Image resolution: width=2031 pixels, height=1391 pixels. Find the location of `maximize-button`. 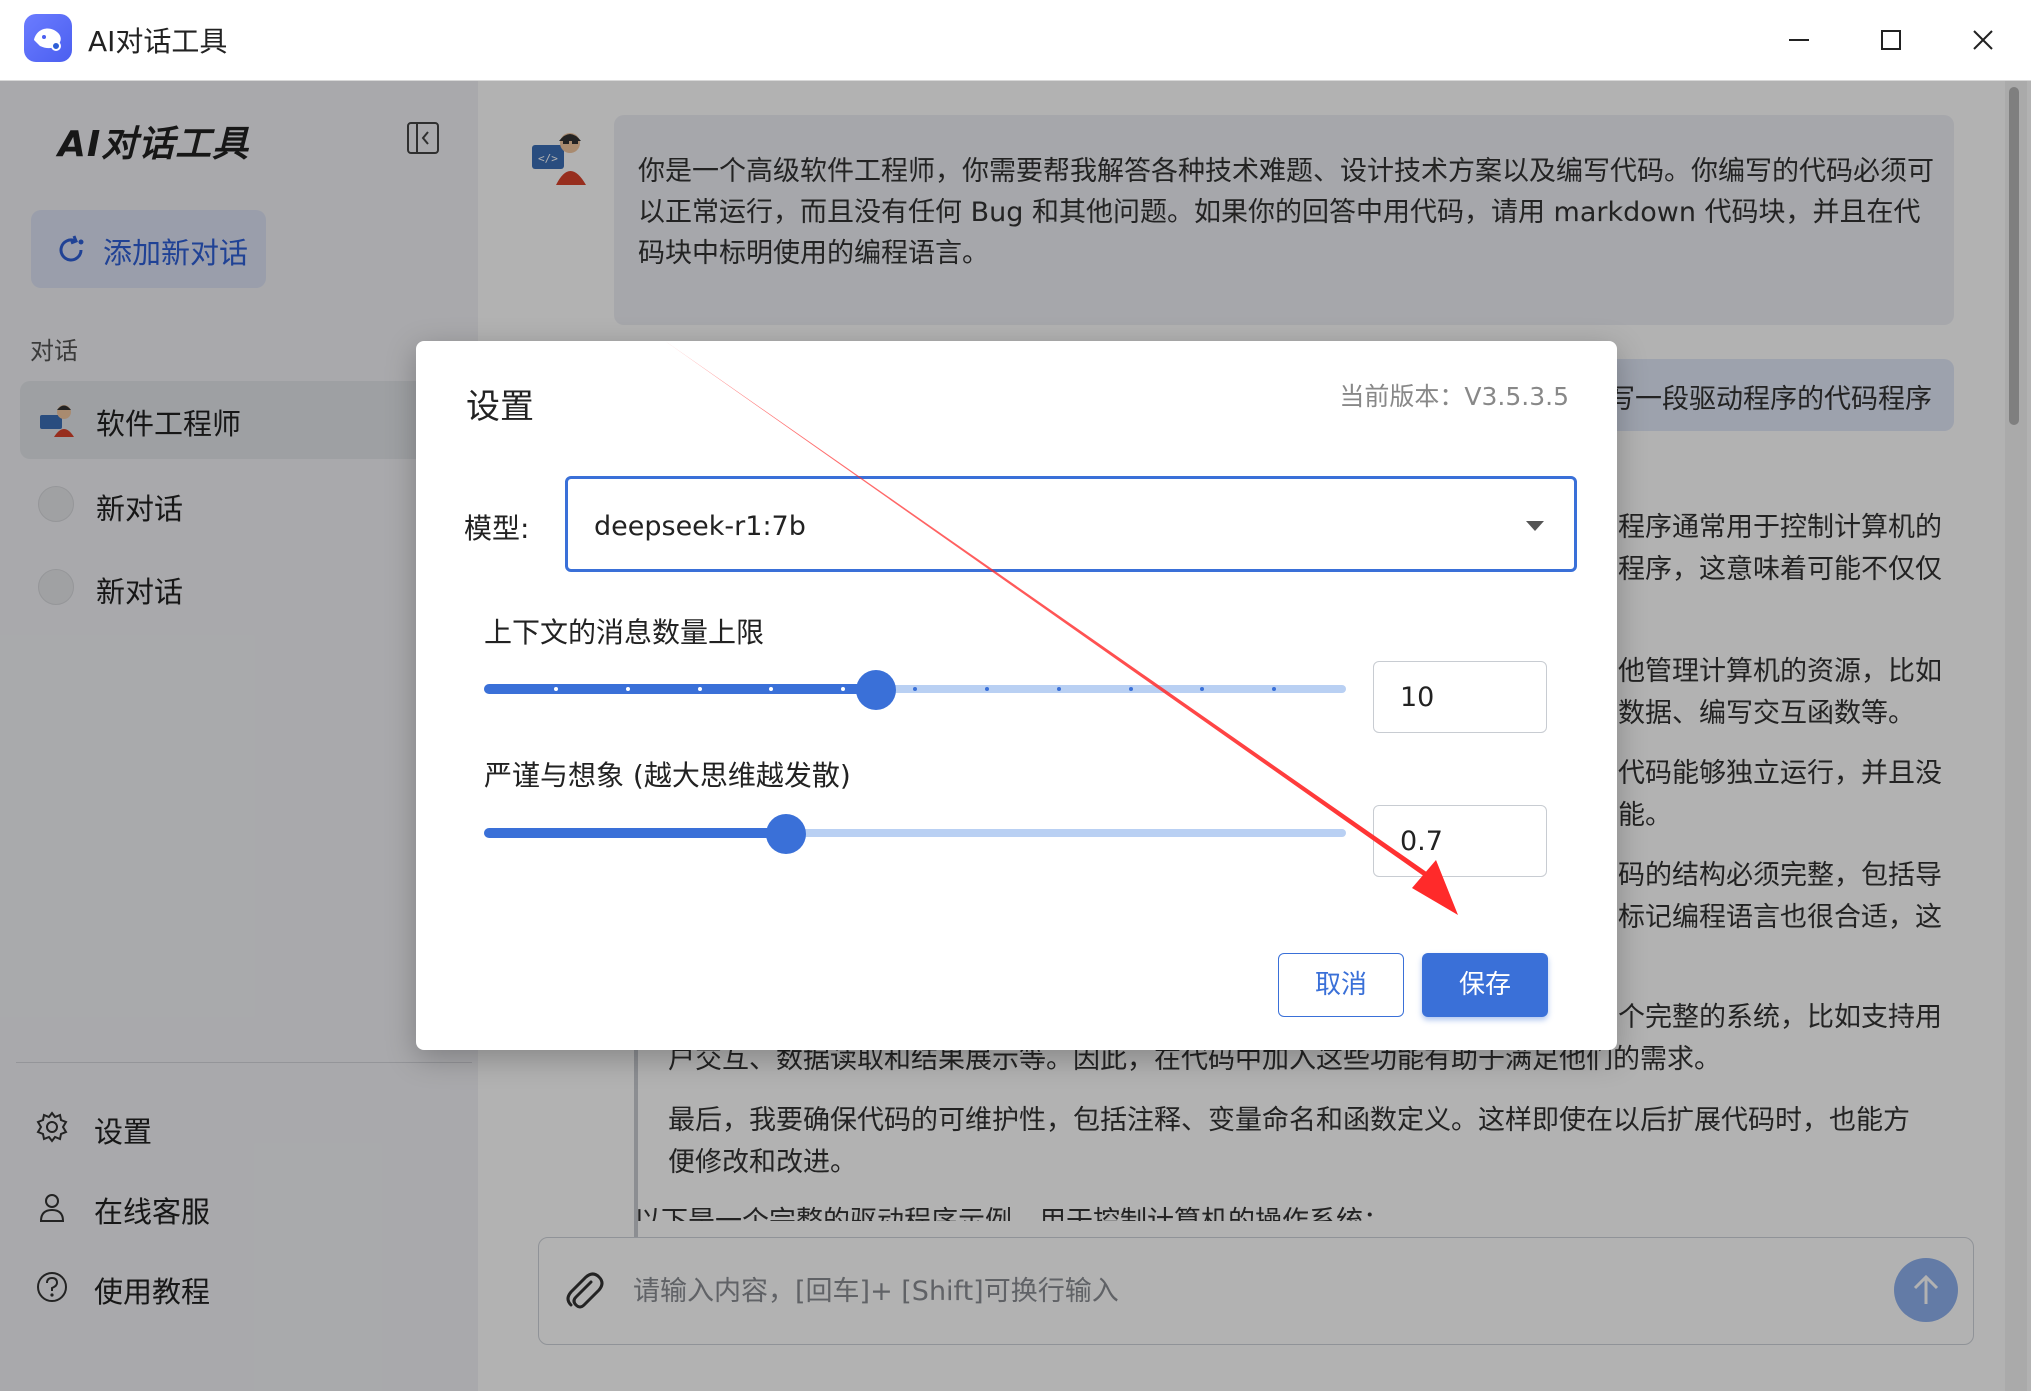

maximize-button is located at coordinates (1891, 40).